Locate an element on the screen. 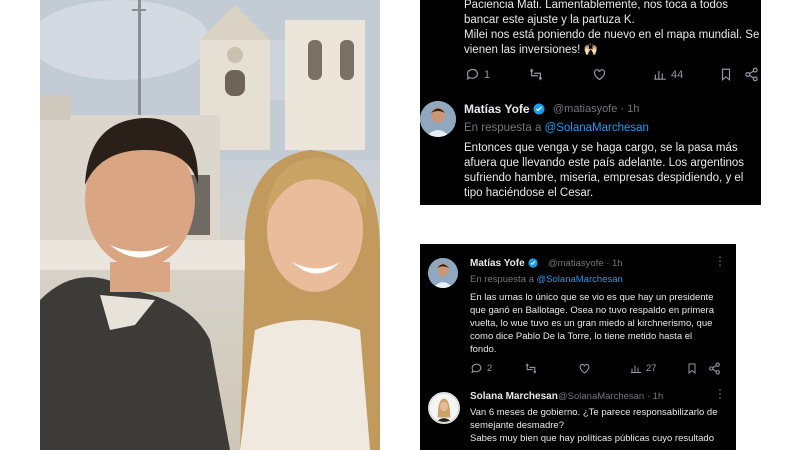  views-count: 27 is located at coordinates (651, 368).